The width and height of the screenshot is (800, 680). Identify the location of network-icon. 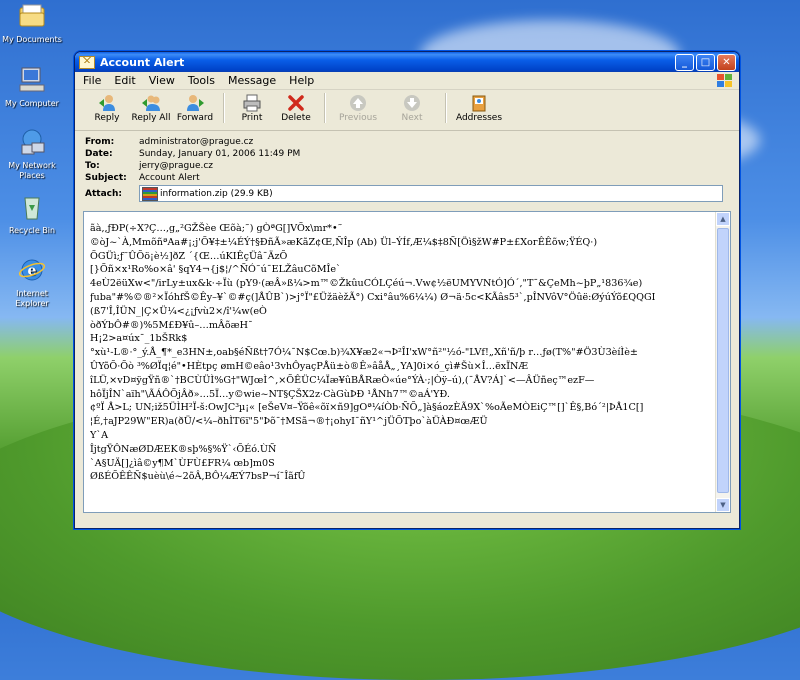
(33, 142).